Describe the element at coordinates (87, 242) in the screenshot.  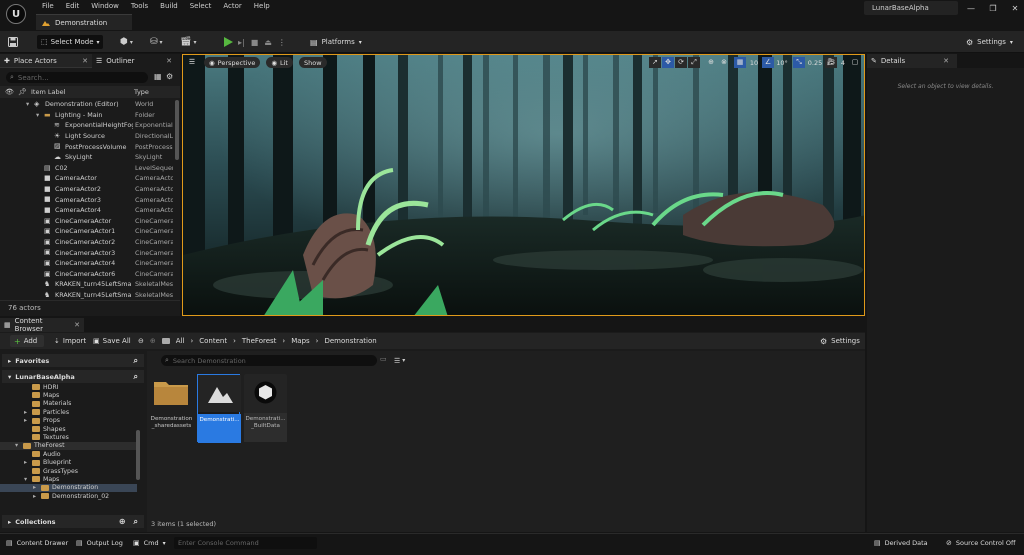
I see `outliner-row: ▣ CineCameraActor2 CineCamera` at that location.